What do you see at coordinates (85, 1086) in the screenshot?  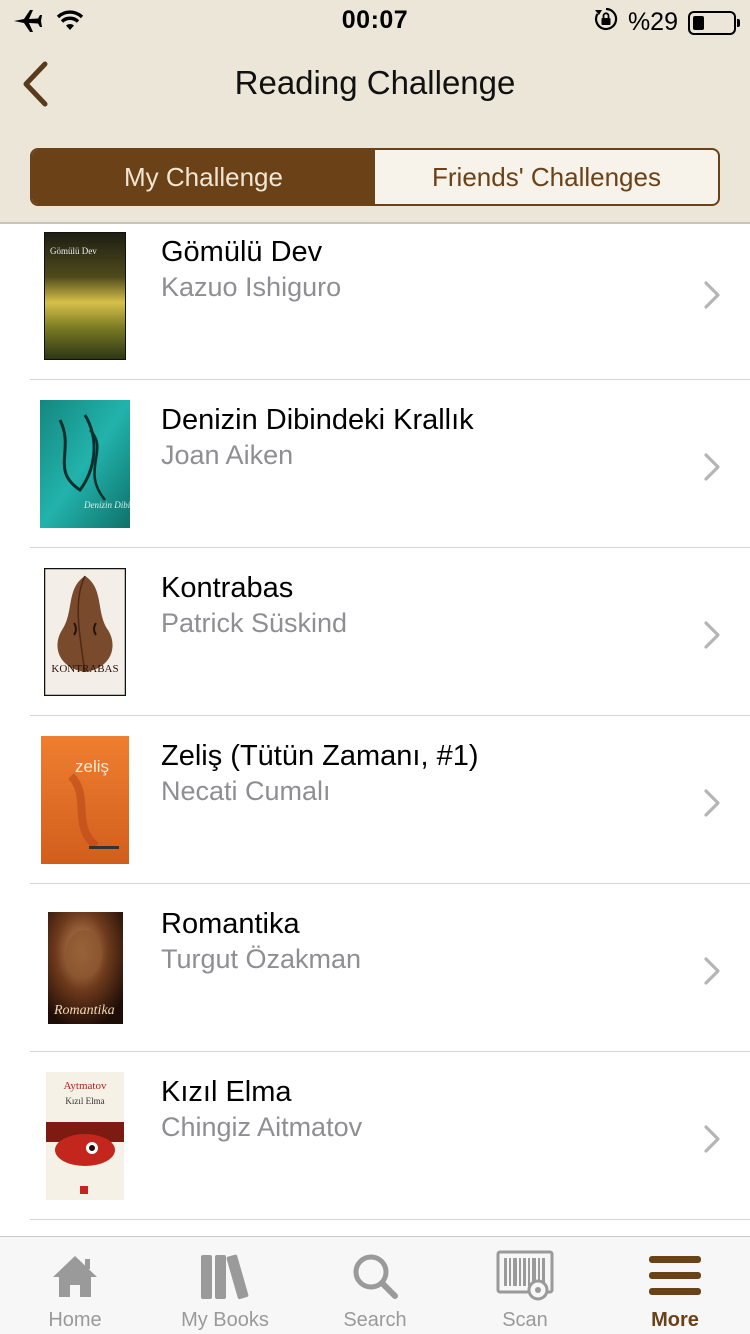 I see `svg-text: Aytmatov` at bounding box center [85, 1086].